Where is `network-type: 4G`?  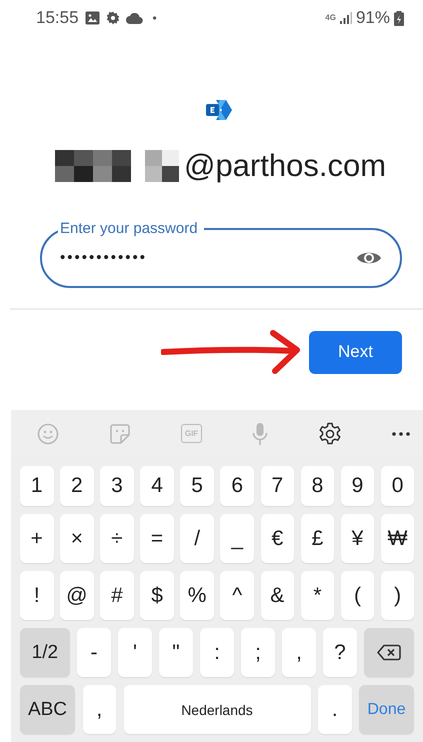 network-type: 4G is located at coordinates (330, 18).